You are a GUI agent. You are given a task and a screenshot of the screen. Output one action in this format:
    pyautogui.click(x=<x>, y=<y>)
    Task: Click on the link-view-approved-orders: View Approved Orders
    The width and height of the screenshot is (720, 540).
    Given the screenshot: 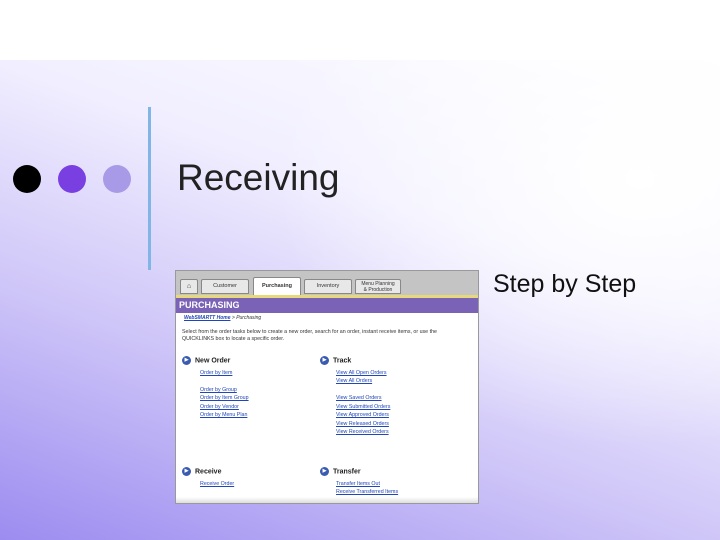 What is the action you would take?
    pyautogui.click(x=362, y=415)
    